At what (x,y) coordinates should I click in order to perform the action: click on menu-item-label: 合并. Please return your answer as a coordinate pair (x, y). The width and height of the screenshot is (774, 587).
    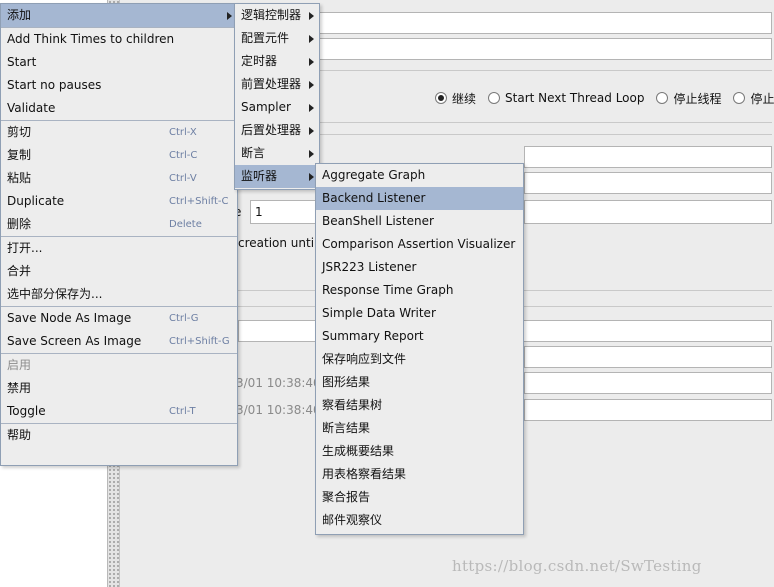
    Looking at the image, I should click on (19, 271).